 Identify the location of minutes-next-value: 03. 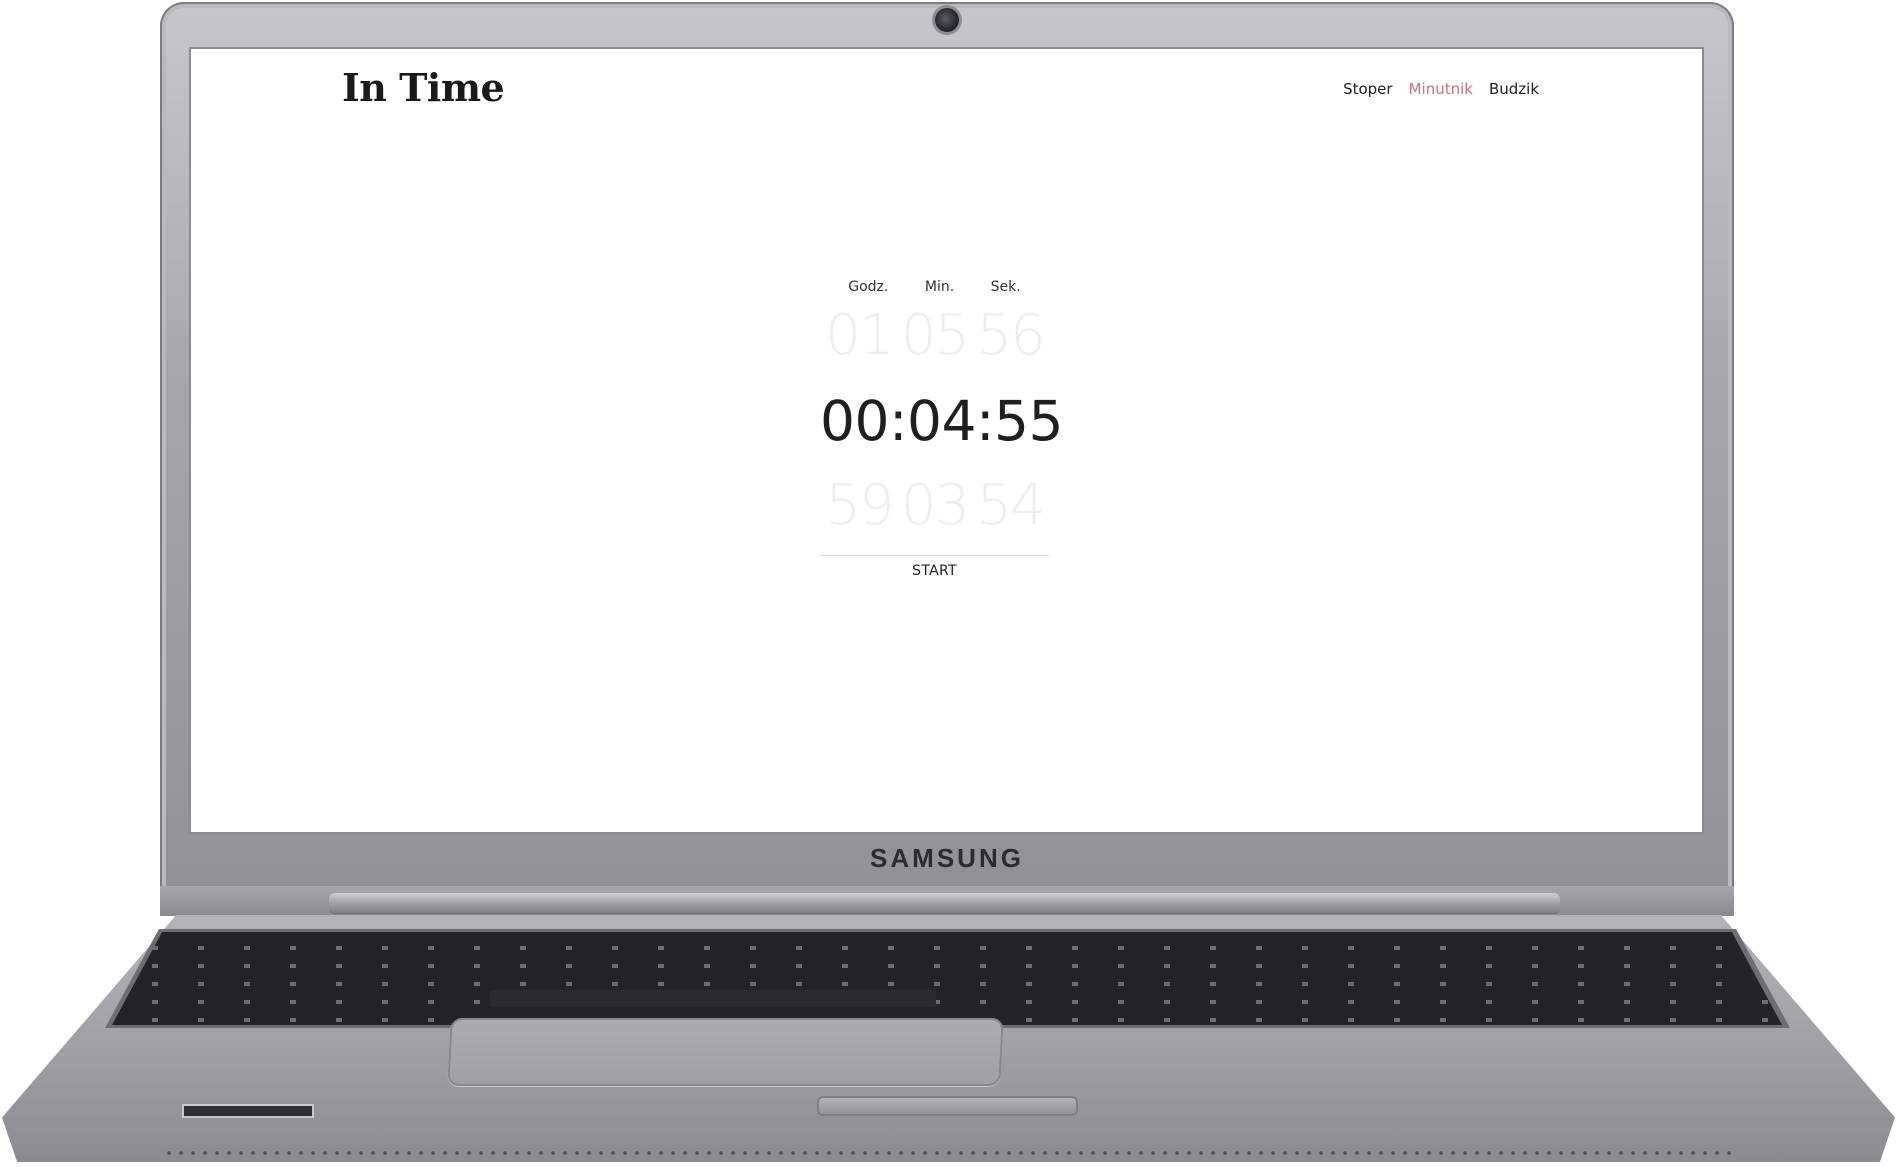
(935, 506).